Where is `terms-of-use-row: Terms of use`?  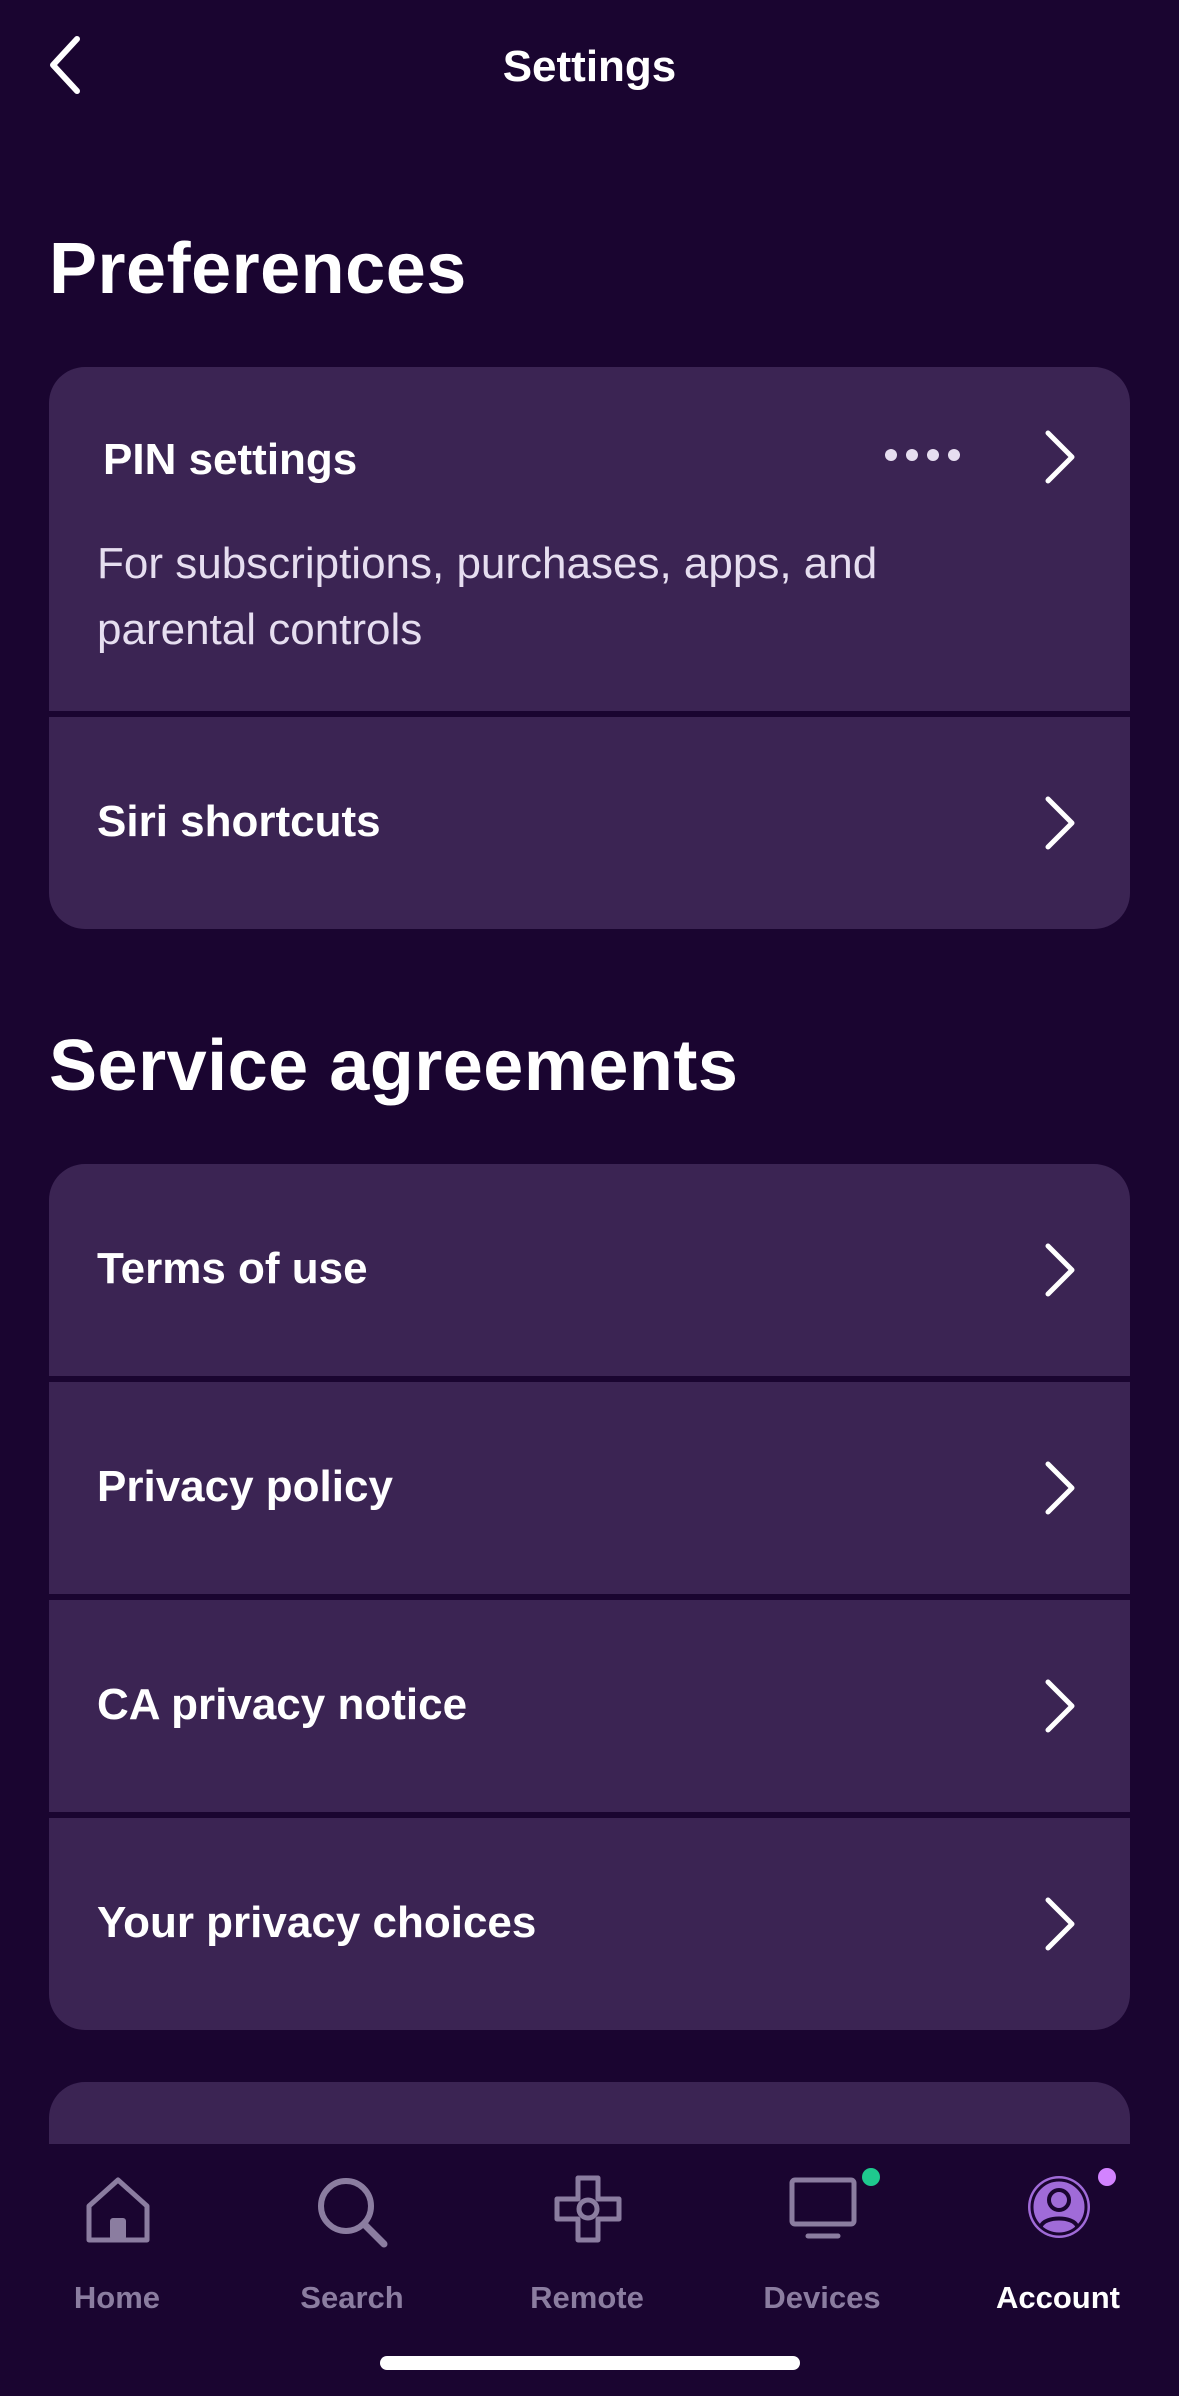 terms-of-use-row: Terms of use is located at coordinates (589, 1270).